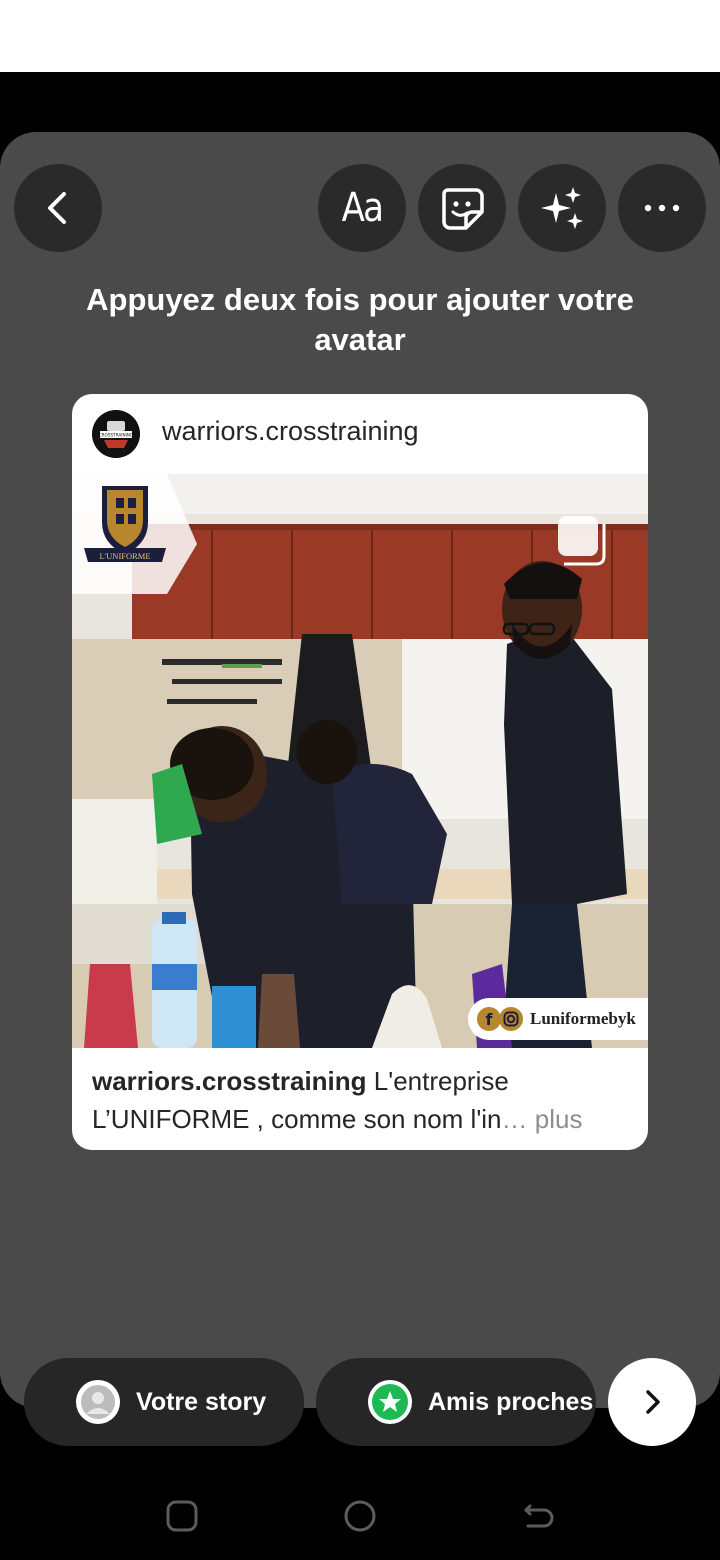 The height and width of the screenshot is (1560, 720). I want to click on caption-more-link: plus, so click(559, 1119).